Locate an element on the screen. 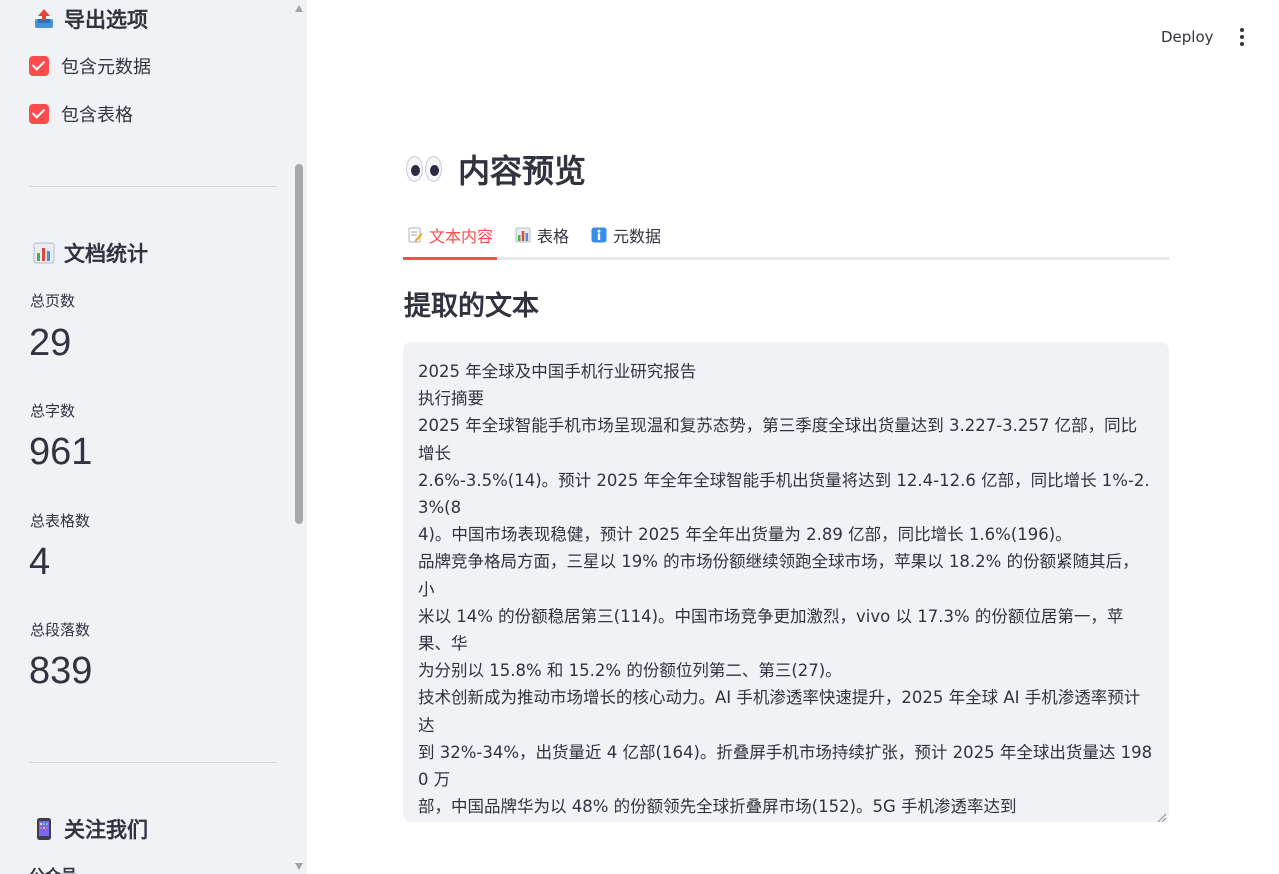  include-tables-checkbox: 包含表格 is located at coordinates (81, 114).